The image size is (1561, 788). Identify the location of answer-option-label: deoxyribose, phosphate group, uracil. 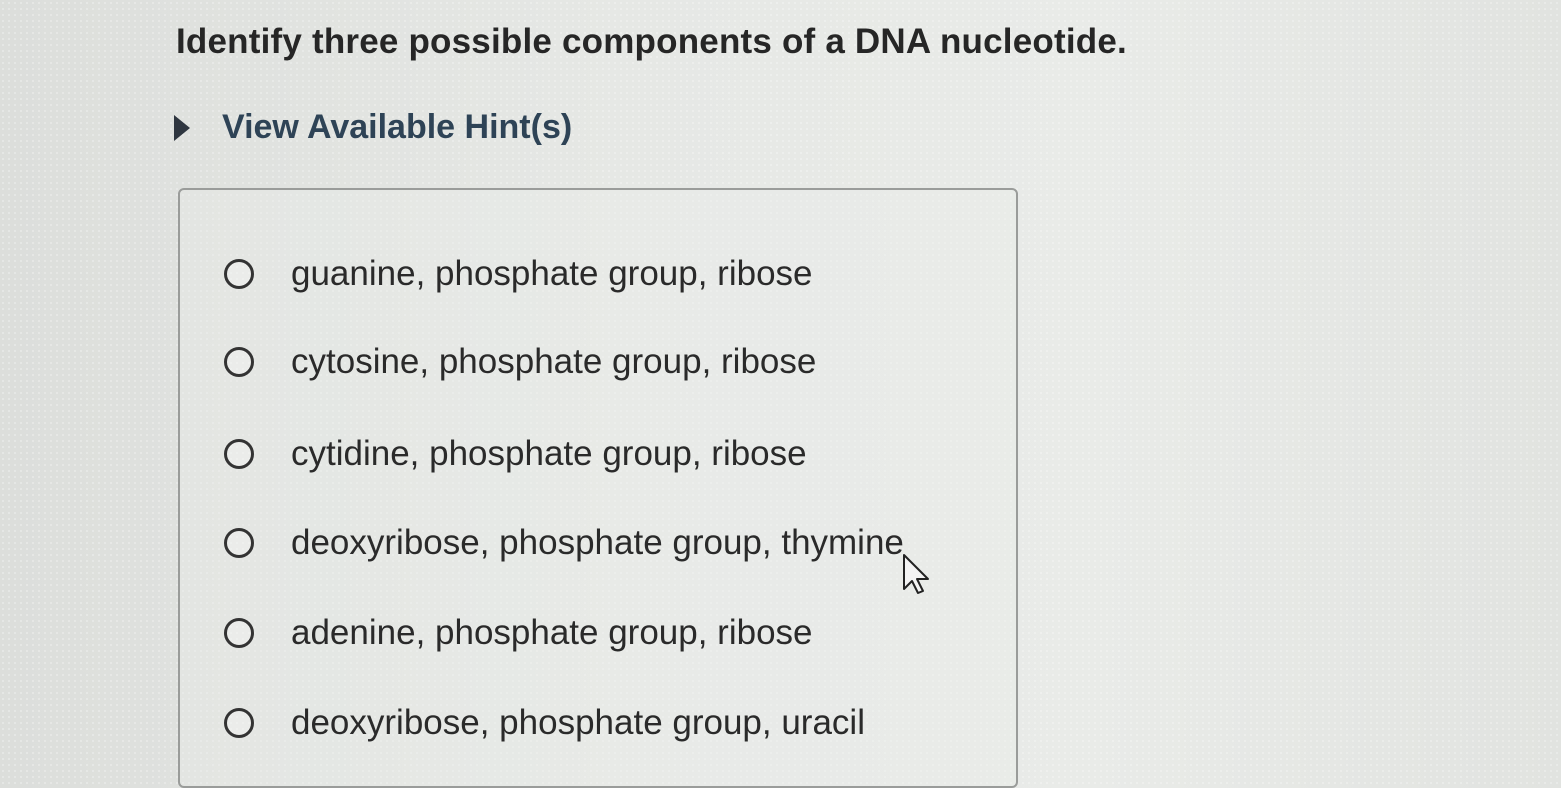
(578, 722).